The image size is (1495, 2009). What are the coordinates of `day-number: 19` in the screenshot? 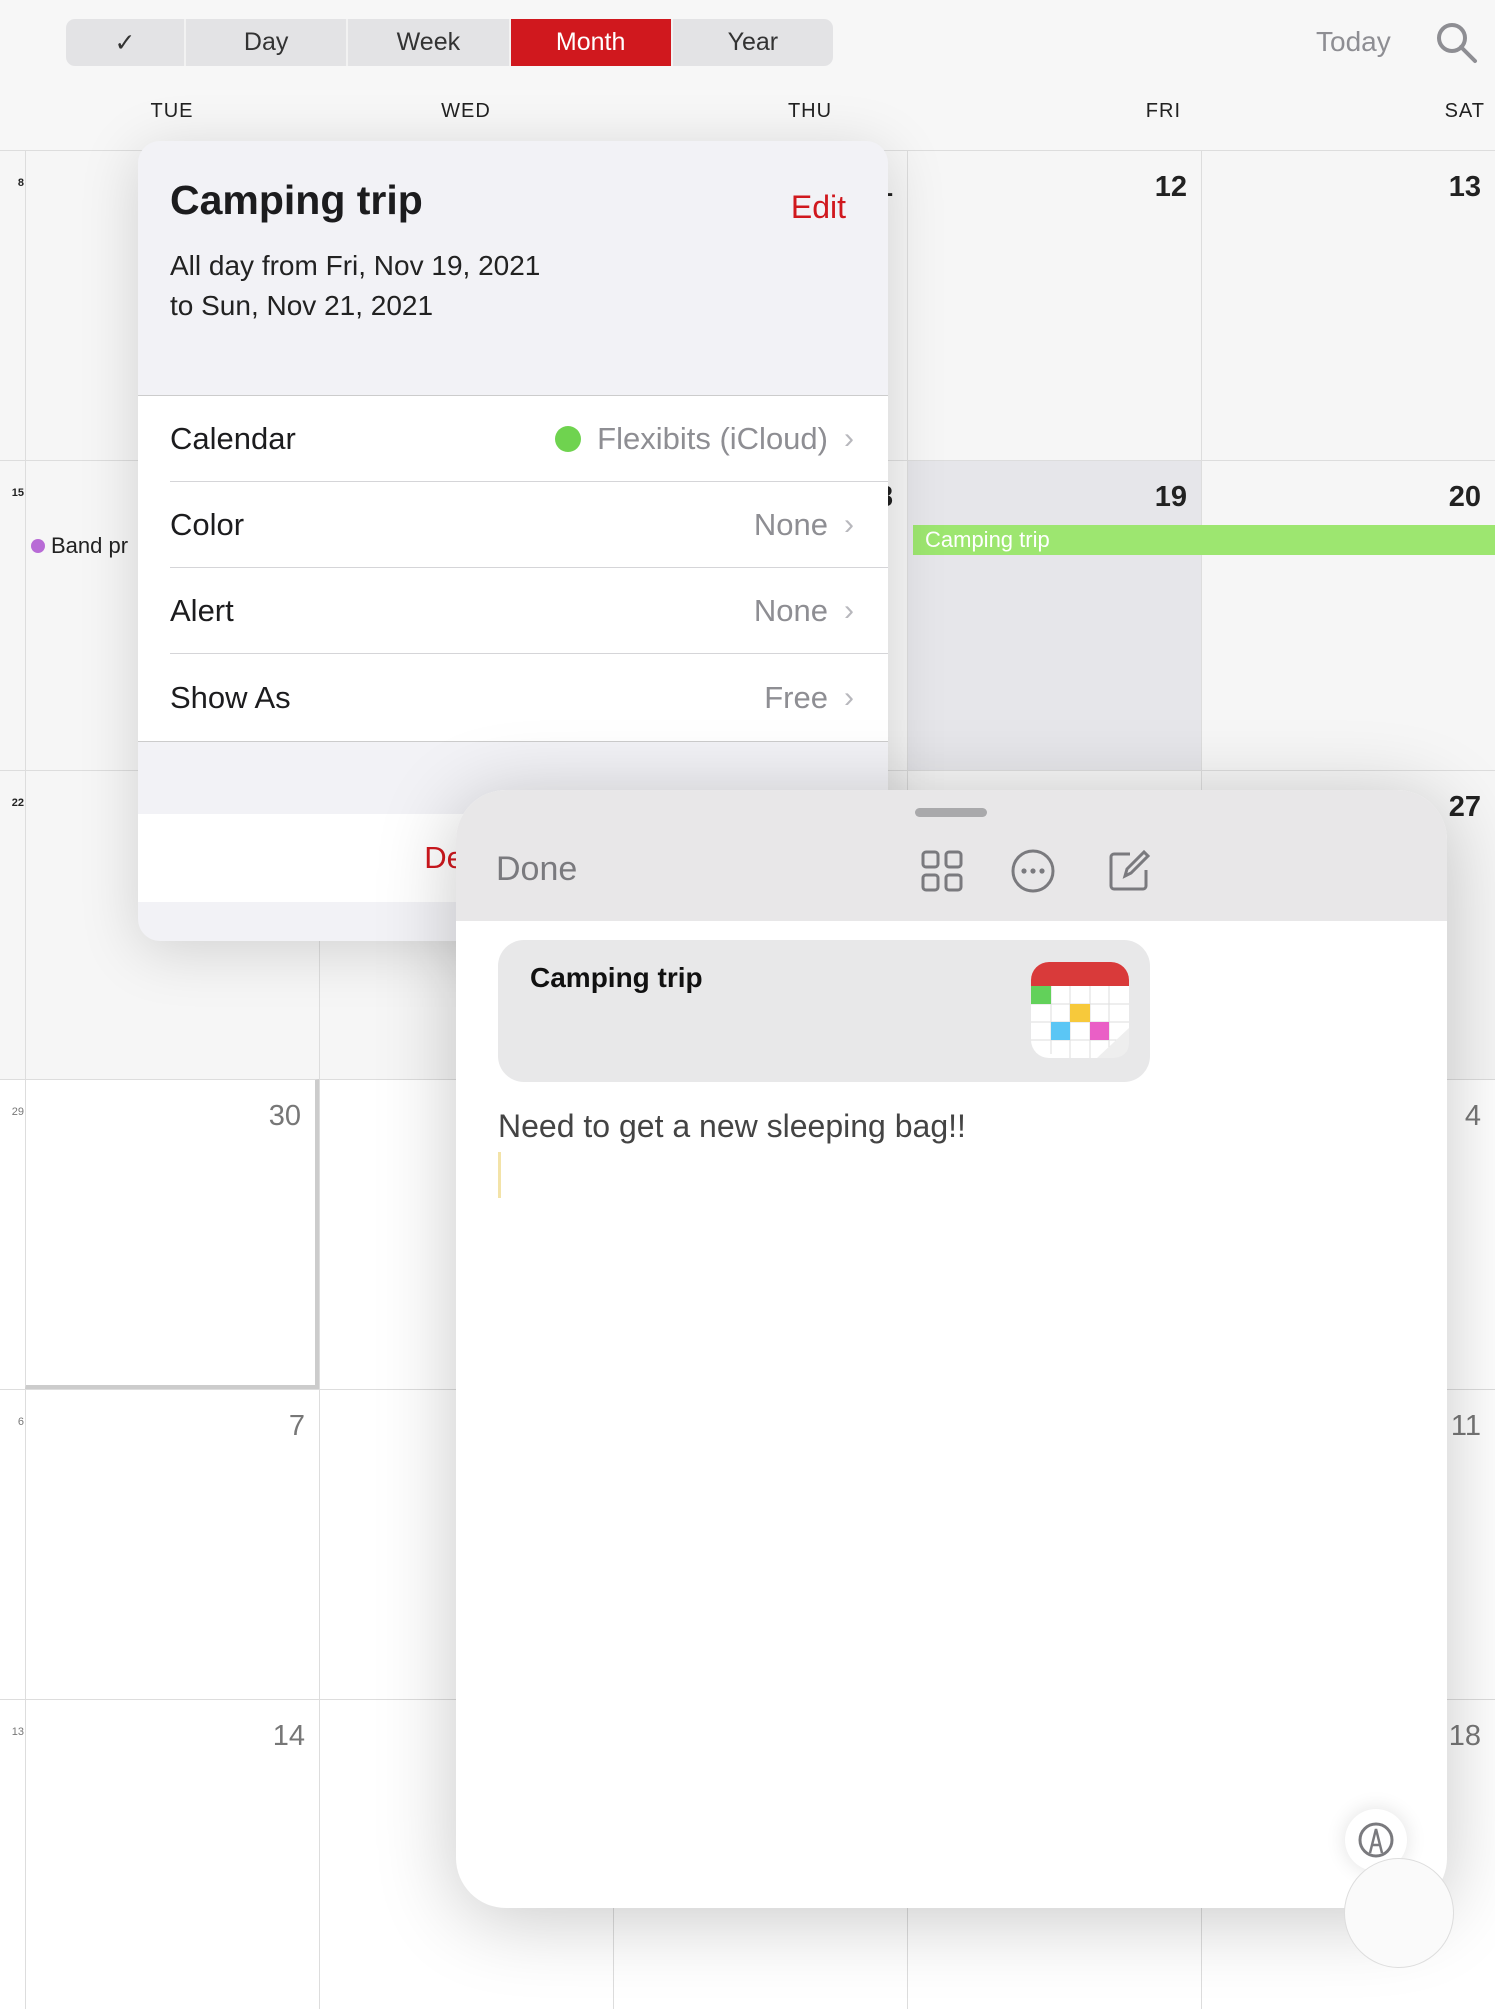 It's located at (1170, 496).